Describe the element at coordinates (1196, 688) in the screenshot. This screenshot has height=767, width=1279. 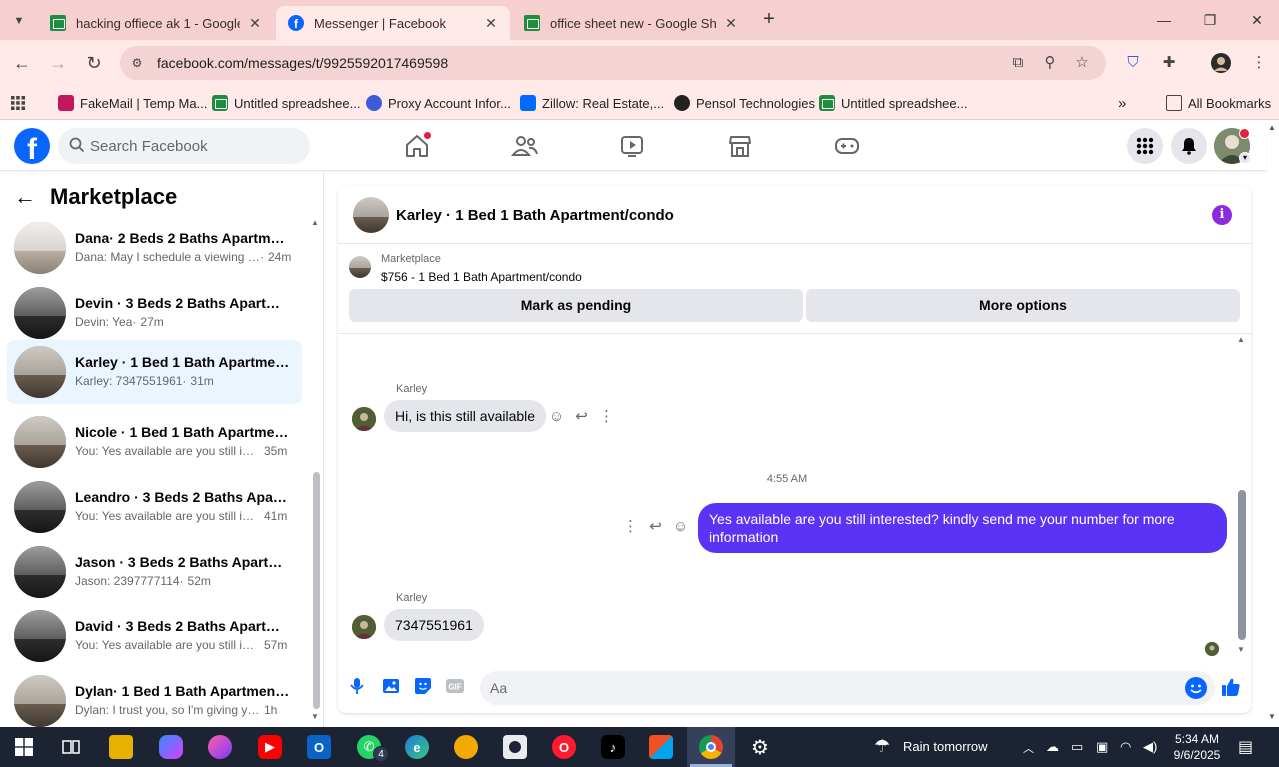
I see `emoji-icon` at that location.